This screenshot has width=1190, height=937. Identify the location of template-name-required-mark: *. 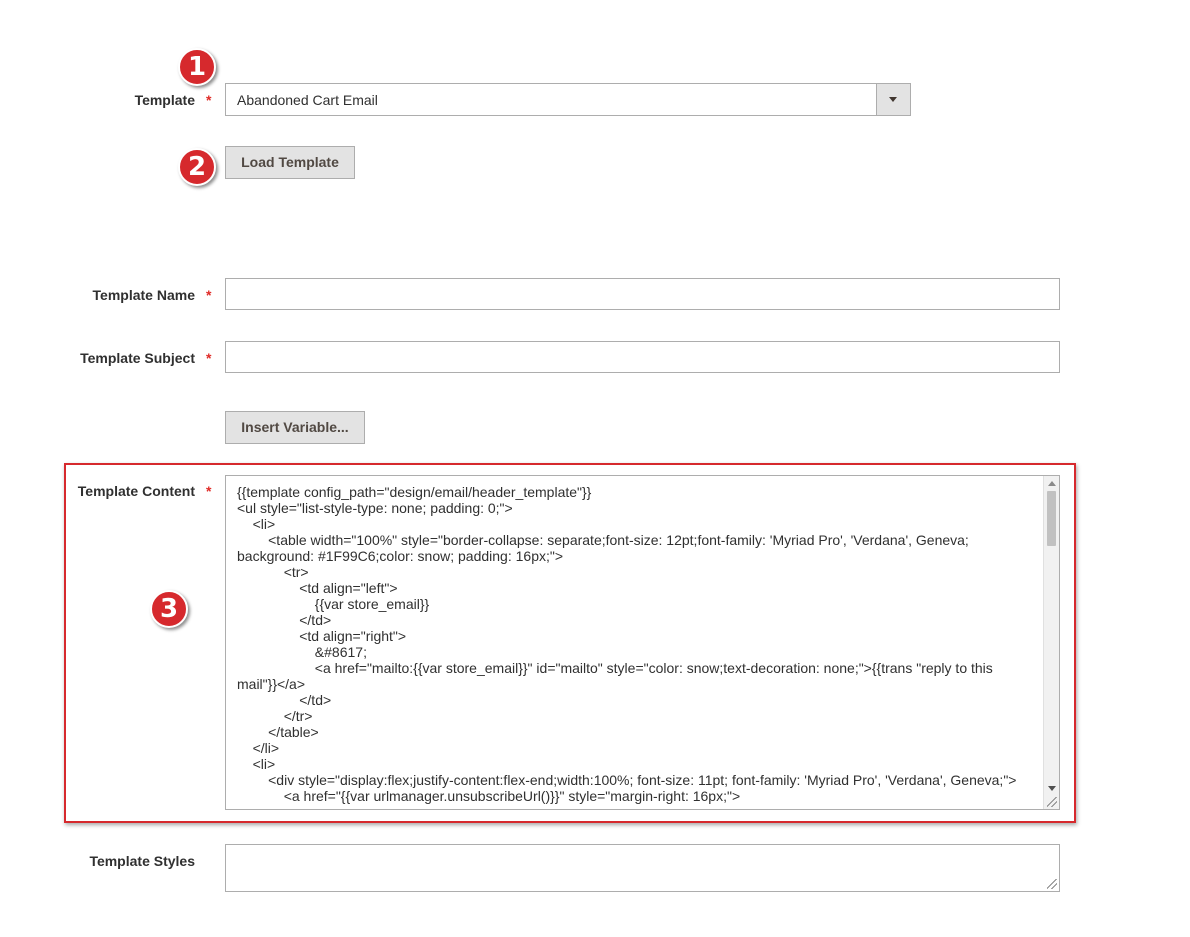
(209, 295).